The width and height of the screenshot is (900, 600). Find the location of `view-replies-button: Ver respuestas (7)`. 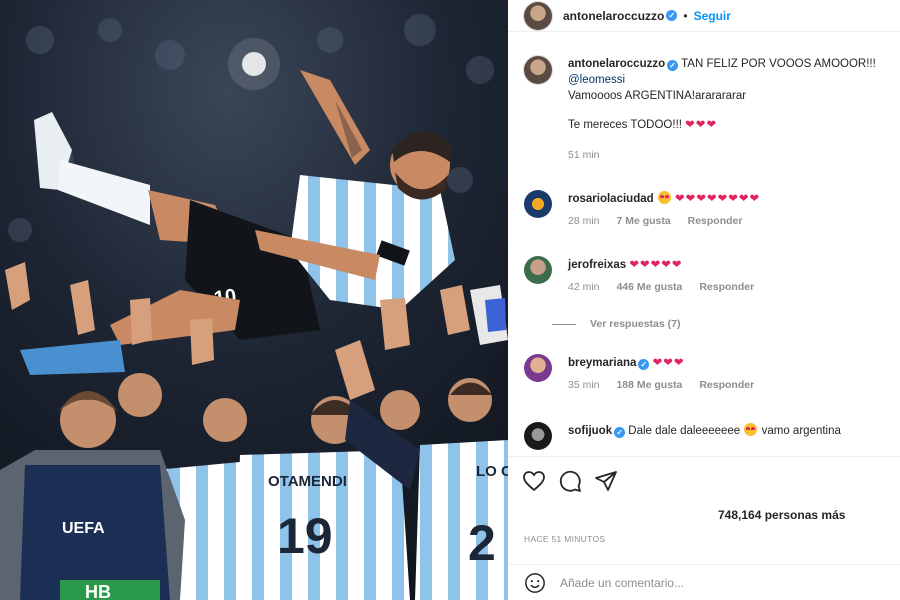

view-replies-button: Ver respuestas (7) is located at coordinates (616, 324).